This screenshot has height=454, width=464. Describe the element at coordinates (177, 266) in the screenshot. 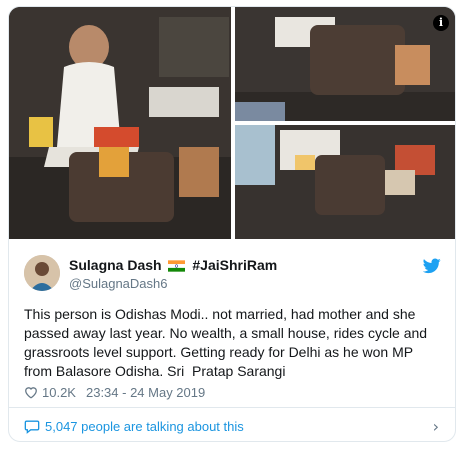

I see `india-flag-icon` at that location.